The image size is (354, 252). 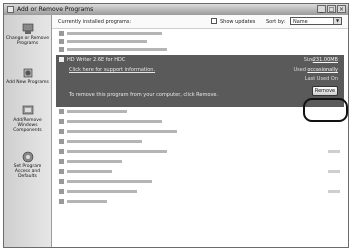 What do you see at coordinates (341, 9) in the screenshot?
I see `close-button: ×` at bounding box center [341, 9].